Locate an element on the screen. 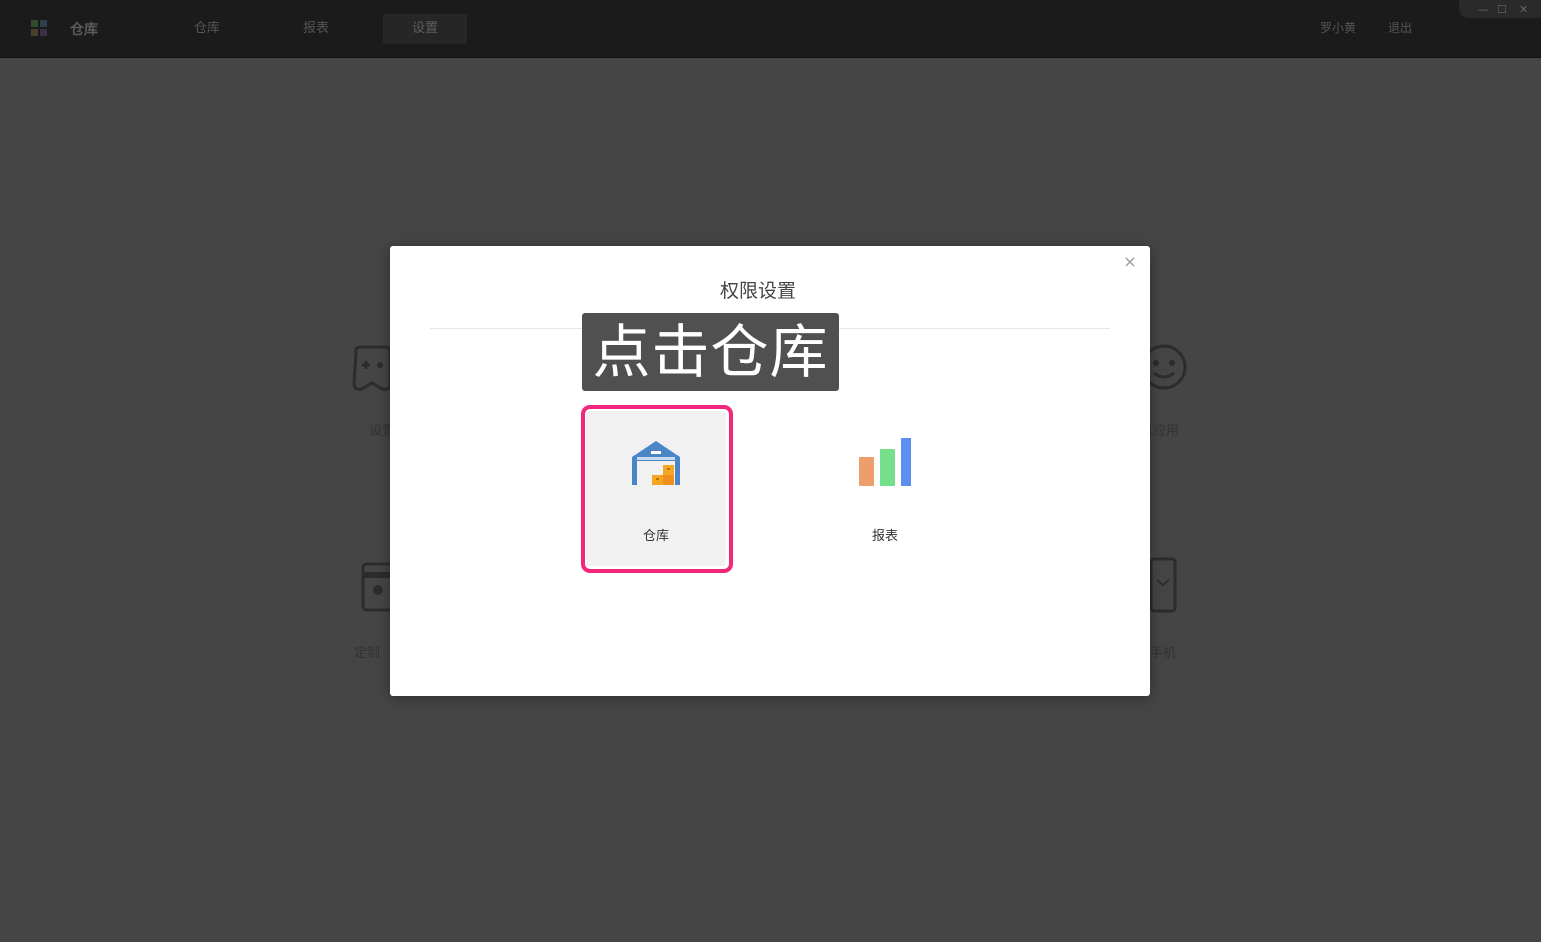  gamepad-icon is located at coordinates (372, 368).